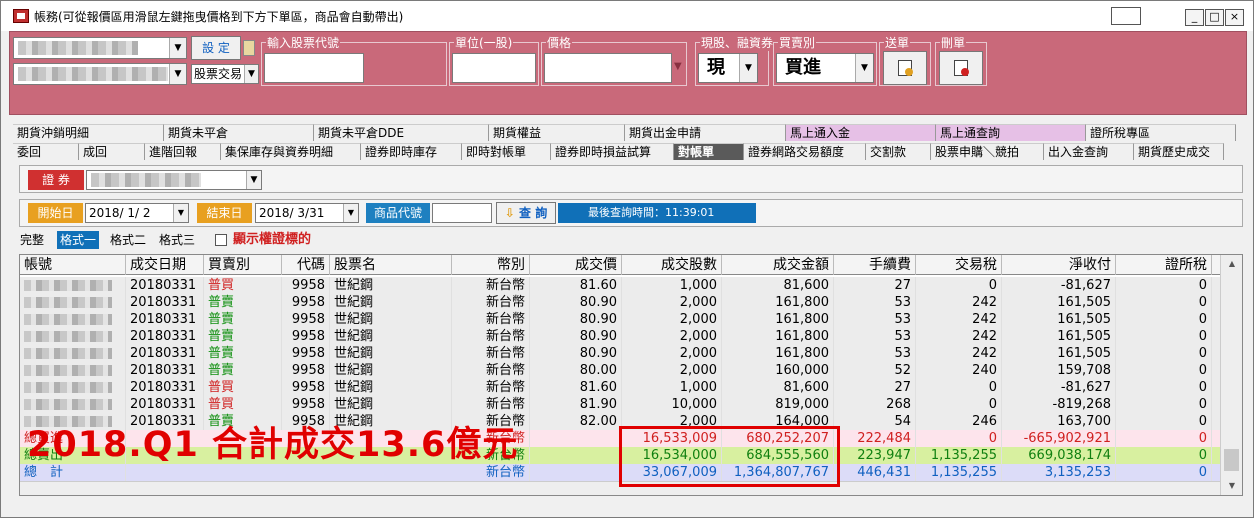  What do you see at coordinates (705, 132) in the screenshot?
I see `tab-futures-4: 期貨出金申請` at bounding box center [705, 132].